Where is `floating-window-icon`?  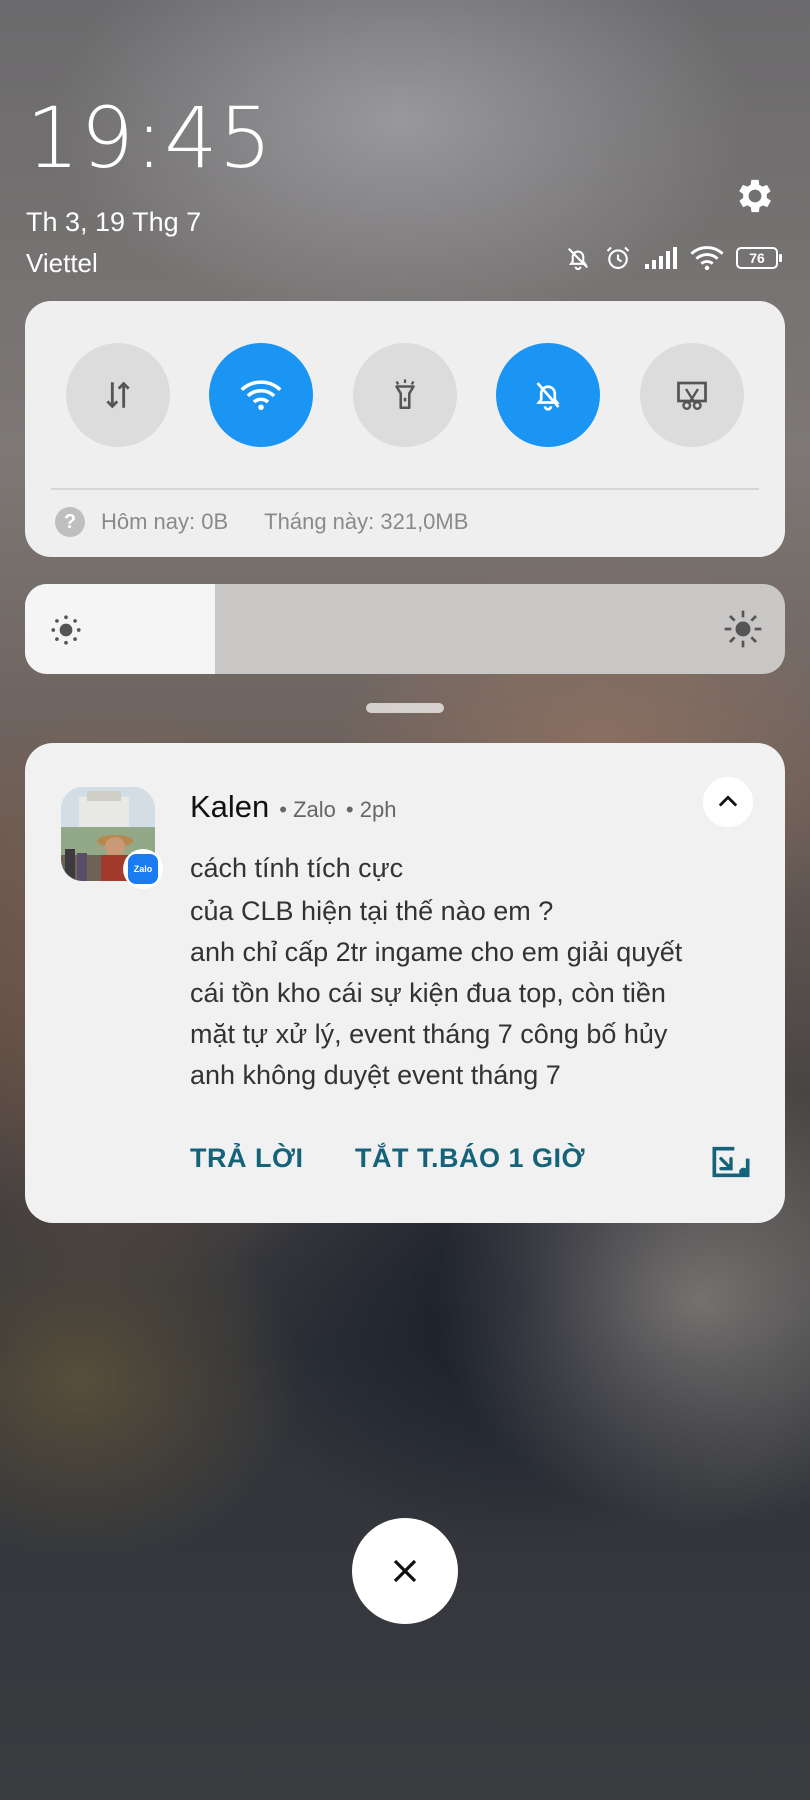 floating-window-icon is located at coordinates (731, 1162).